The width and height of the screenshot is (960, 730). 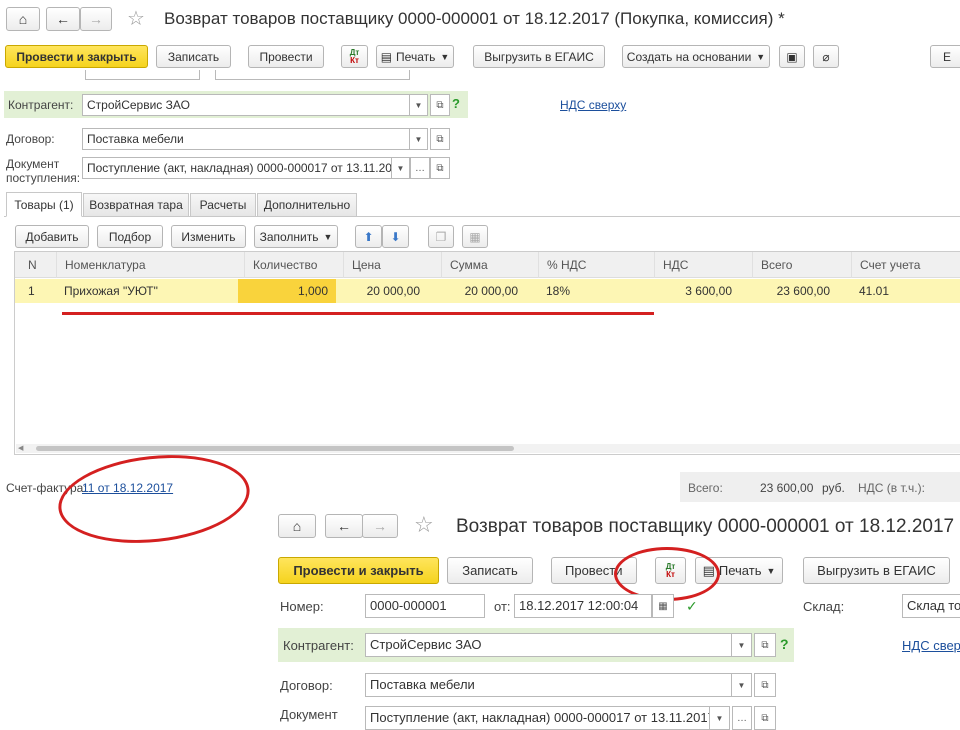 What do you see at coordinates (275, 448) in the screenshot?
I see `scroll-thumb` at bounding box center [275, 448].